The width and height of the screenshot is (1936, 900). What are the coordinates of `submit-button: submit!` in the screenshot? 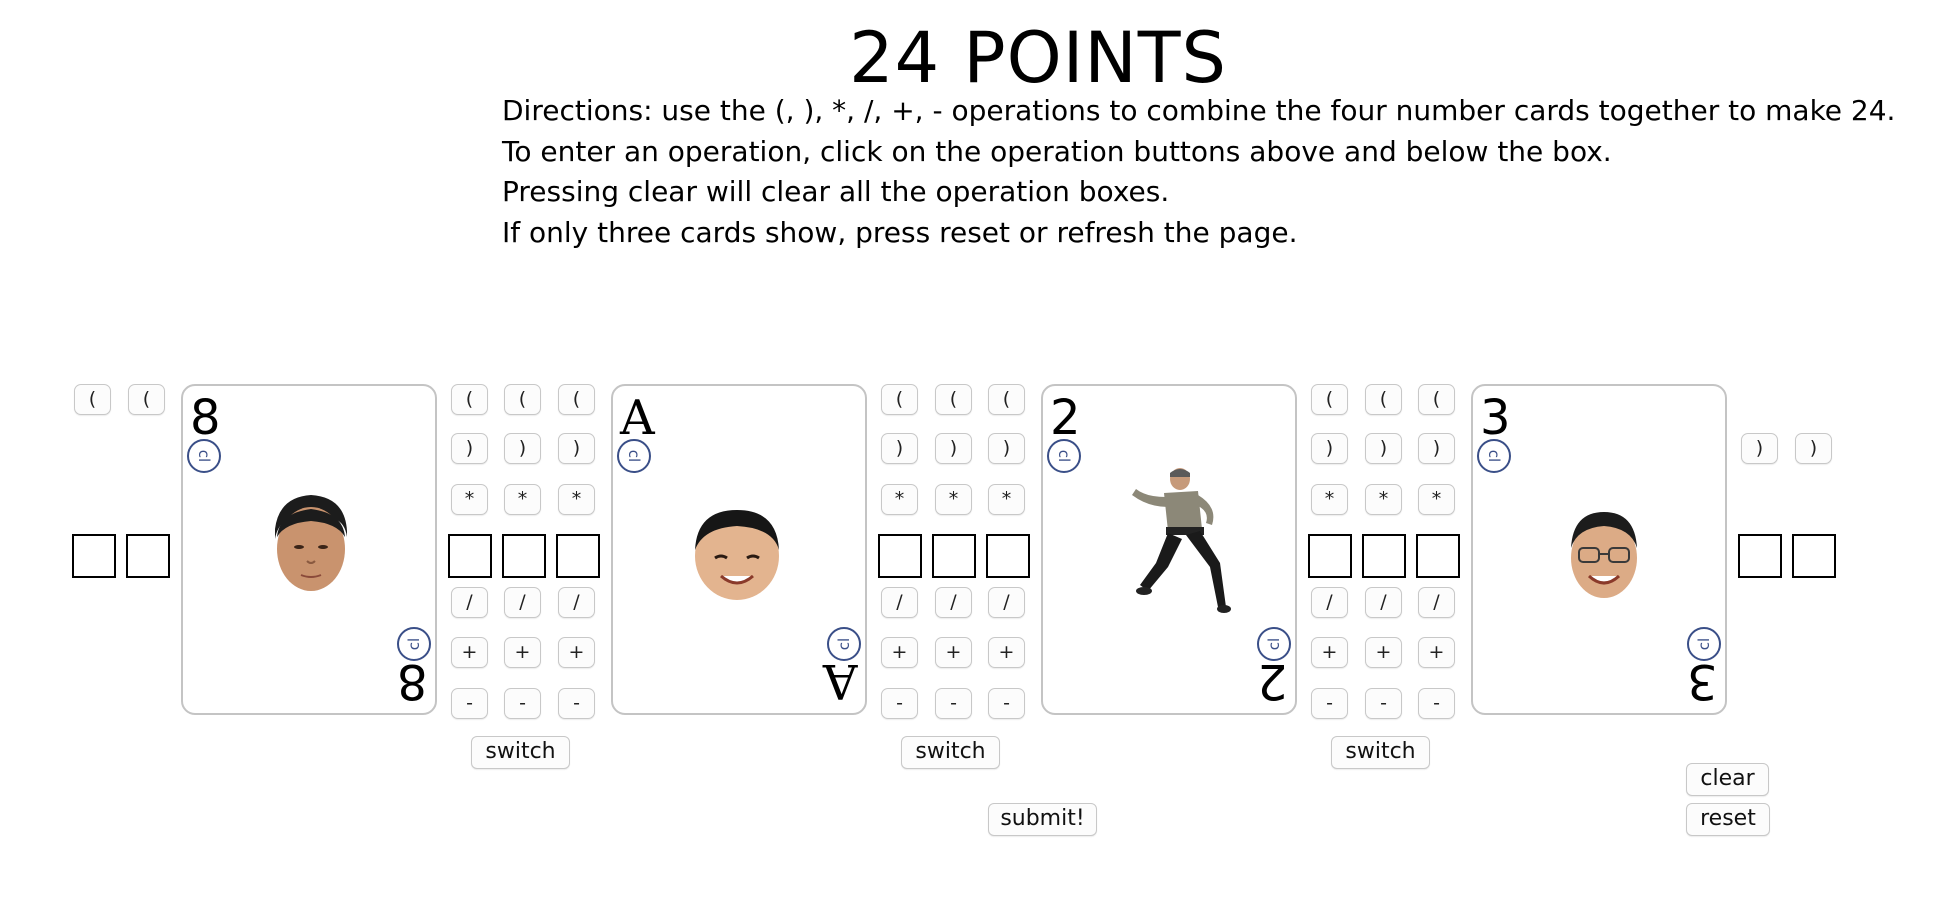 It's located at (1042, 819).